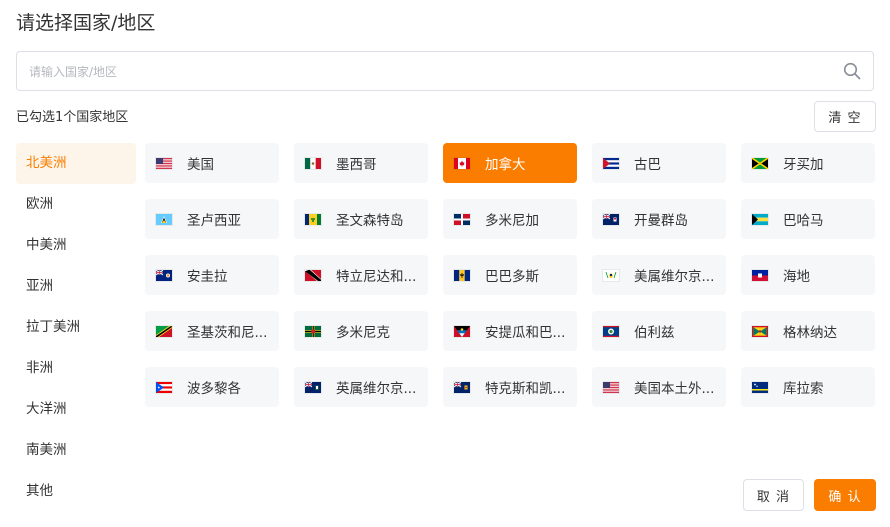  What do you see at coordinates (76, 204) in the screenshot?
I see `region-item: 欧洲` at bounding box center [76, 204].